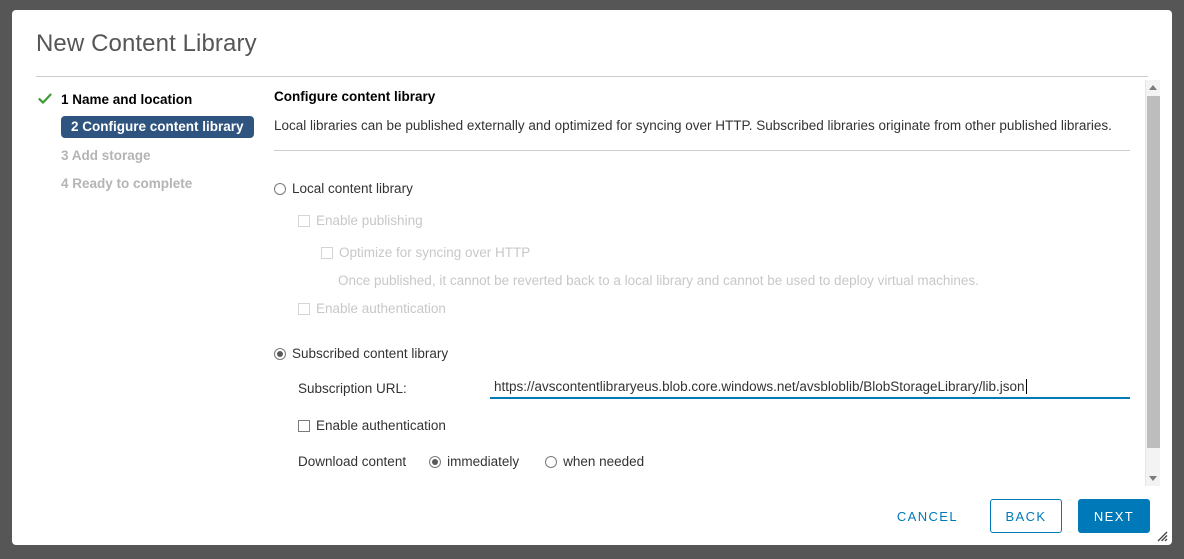 The height and width of the screenshot is (559, 1184). What do you see at coordinates (435, 252) in the screenshot?
I see `optimize-for-syncing-label: Optimize for syncing over HTTP` at bounding box center [435, 252].